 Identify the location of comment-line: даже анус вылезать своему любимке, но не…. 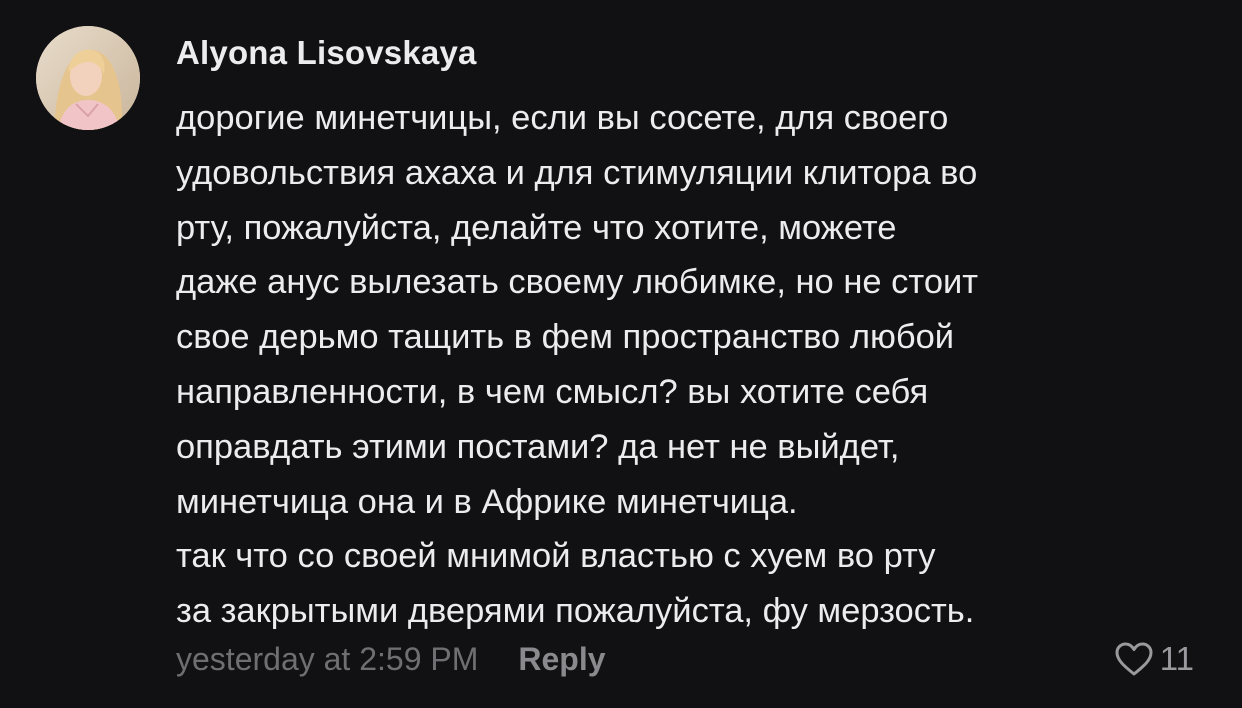
(577, 282).